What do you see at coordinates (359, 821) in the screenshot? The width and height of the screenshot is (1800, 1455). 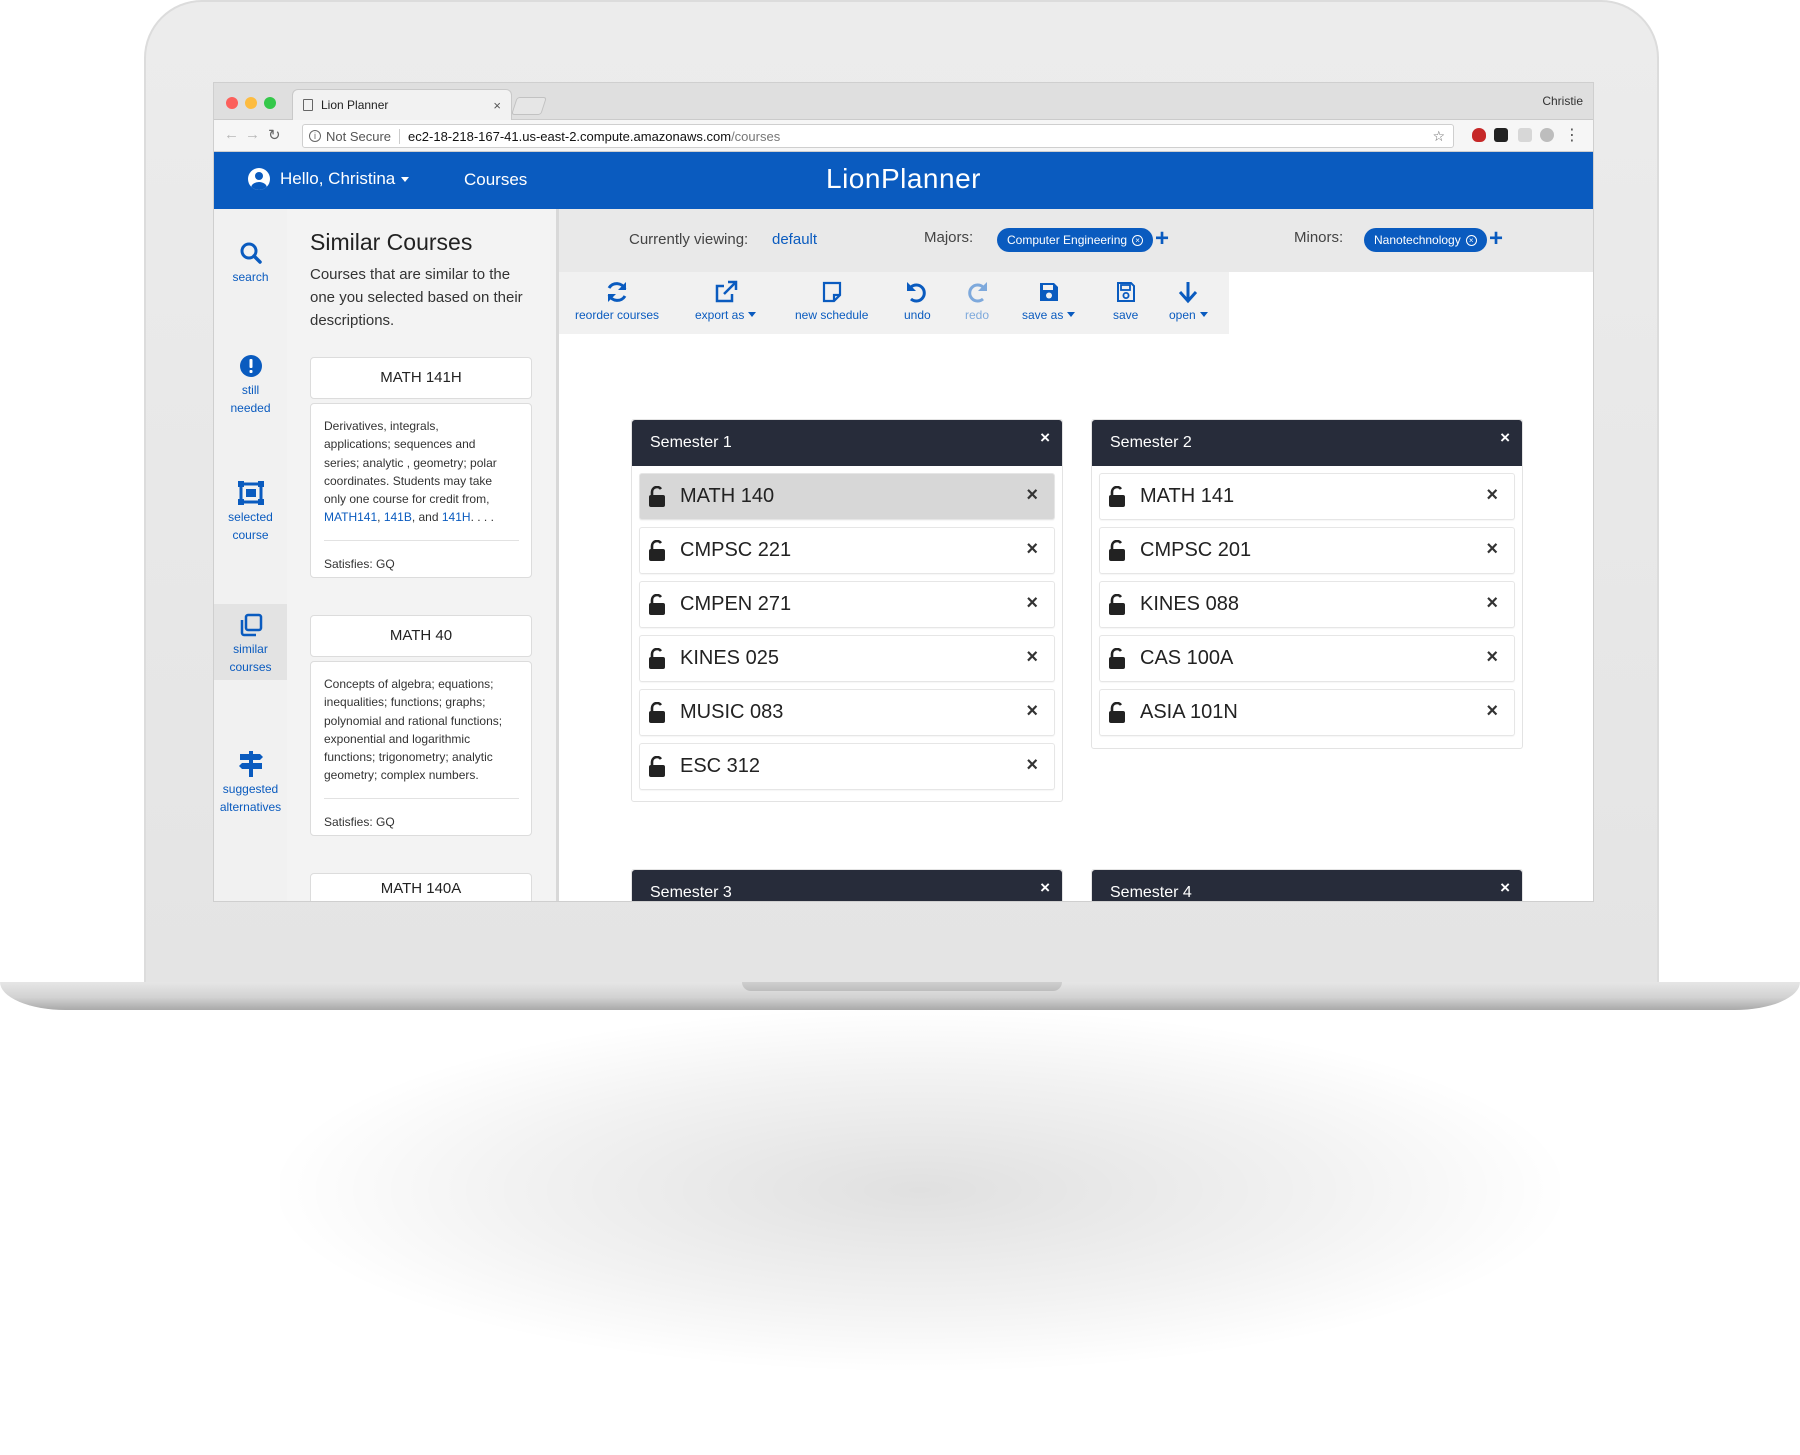 I see `satisfies-text: Satisfies: GQ` at bounding box center [359, 821].